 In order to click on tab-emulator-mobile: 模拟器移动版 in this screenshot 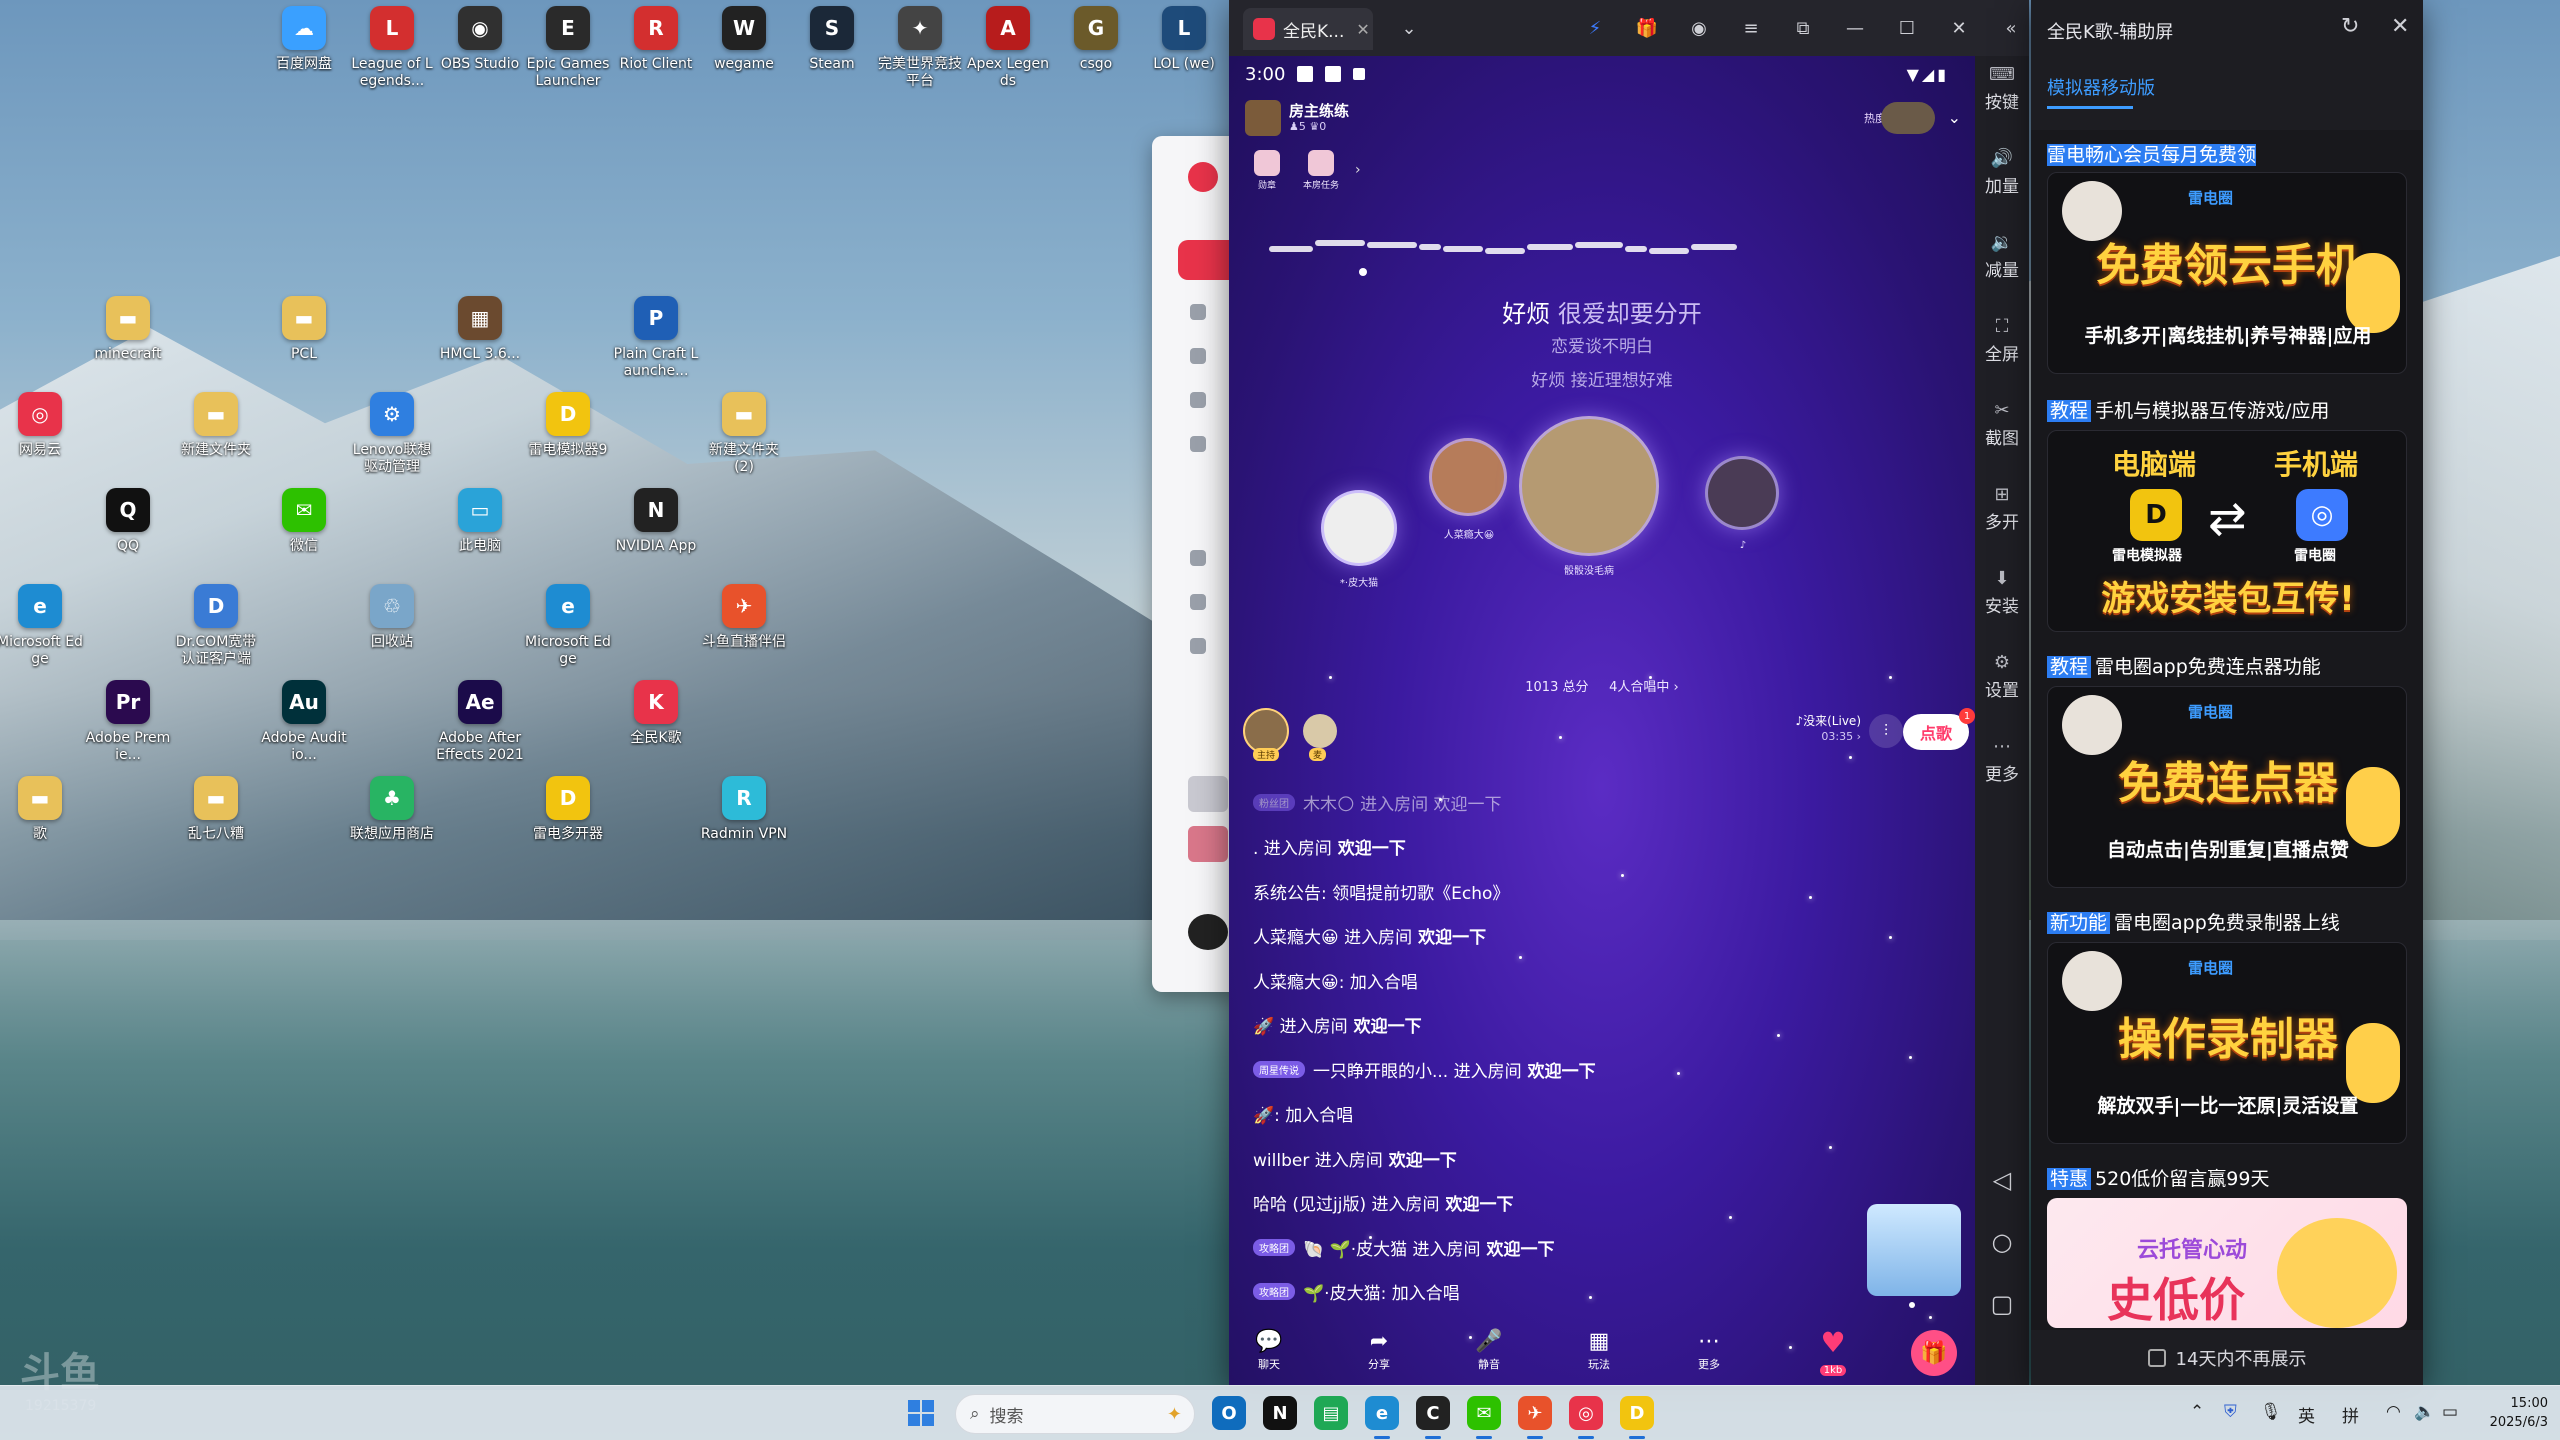, I will do `click(2101, 87)`.